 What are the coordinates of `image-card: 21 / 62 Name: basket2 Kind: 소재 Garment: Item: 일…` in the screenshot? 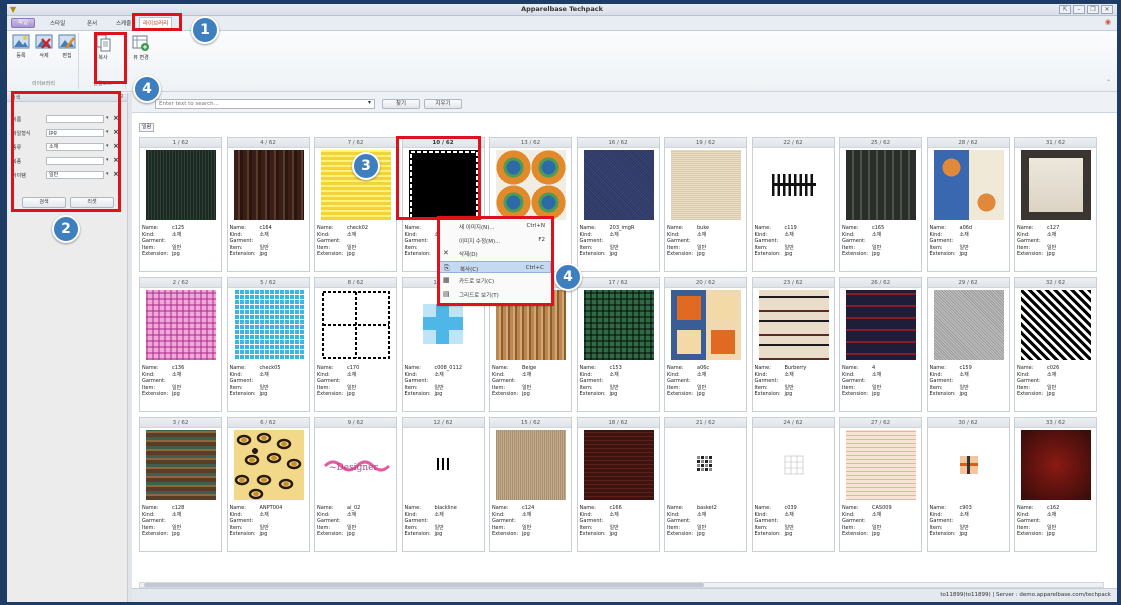 It's located at (705, 484).